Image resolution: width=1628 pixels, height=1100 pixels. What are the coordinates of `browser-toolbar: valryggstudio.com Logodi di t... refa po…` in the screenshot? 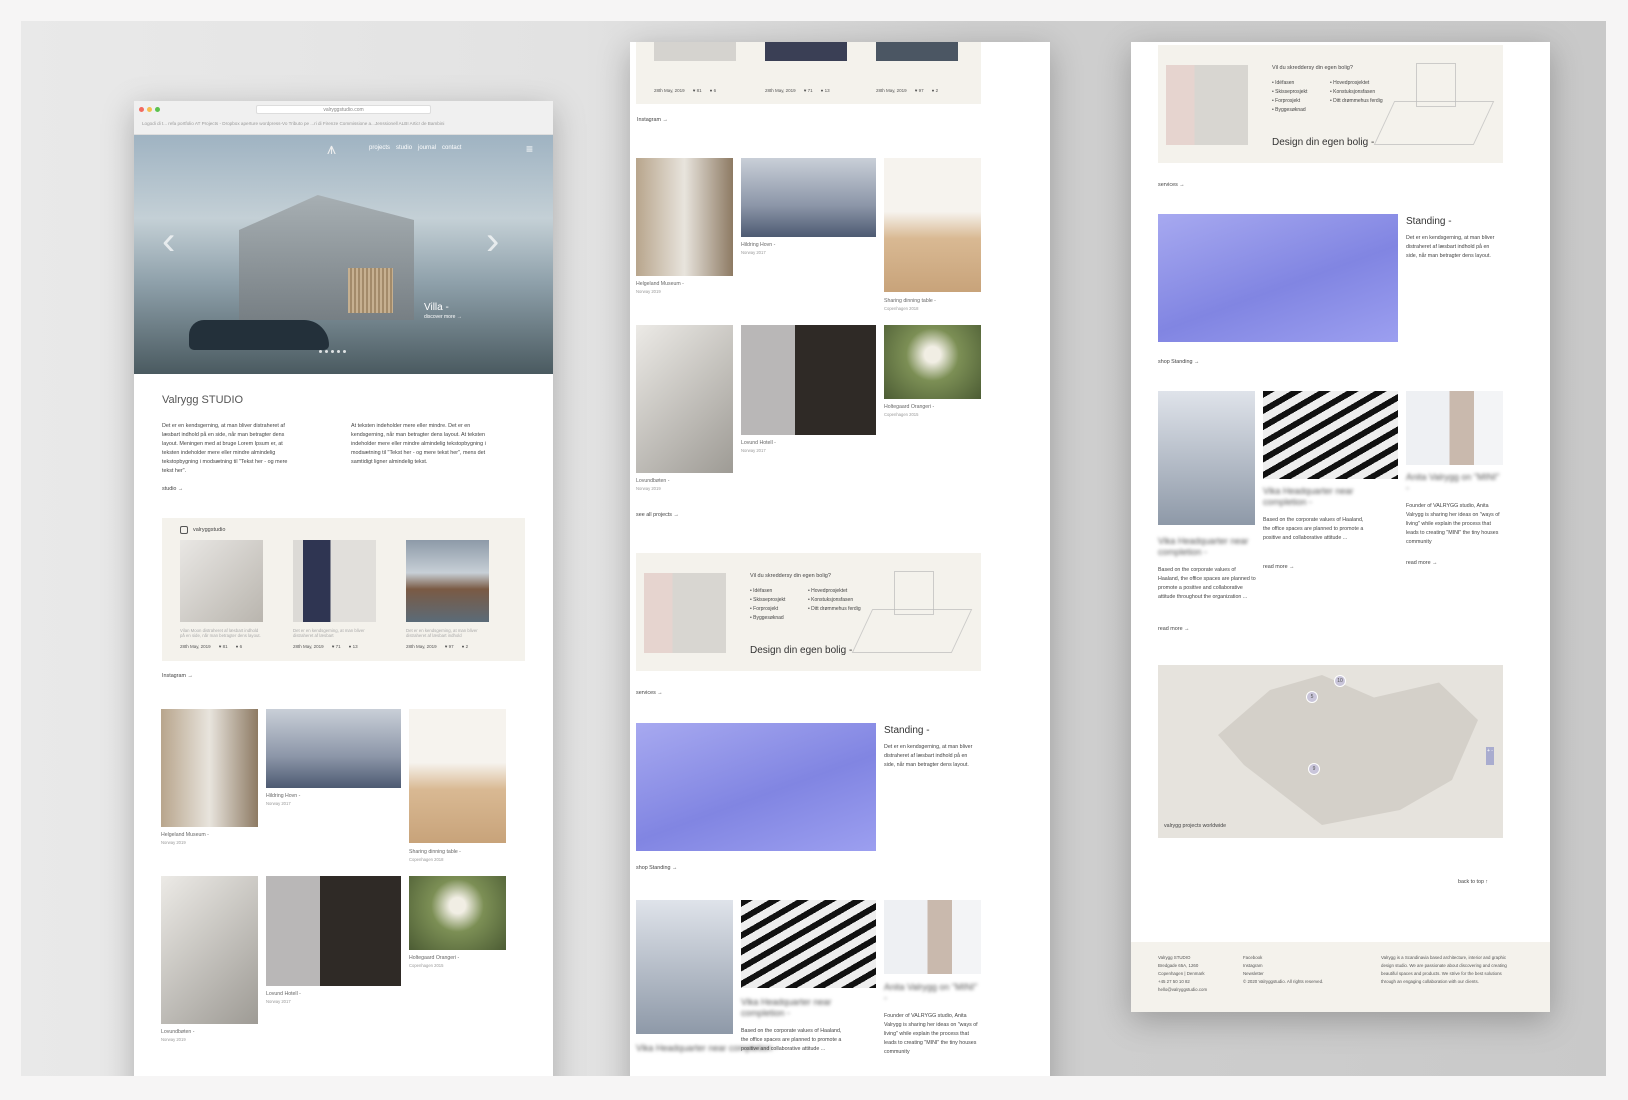 It's located at (343, 118).